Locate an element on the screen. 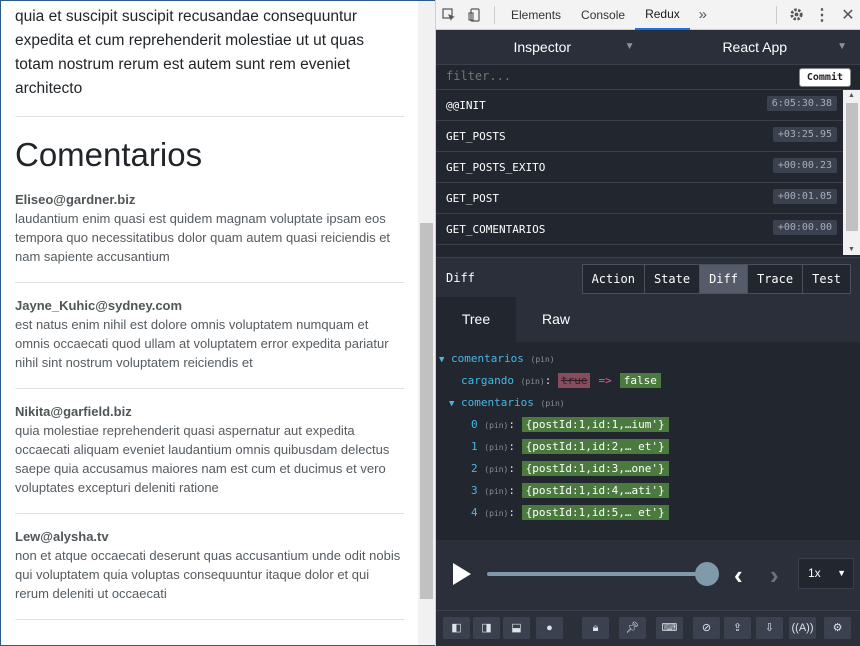 This screenshot has width=860, height=646. keyboard-icon: ⌨ is located at coordinates (669, 628).